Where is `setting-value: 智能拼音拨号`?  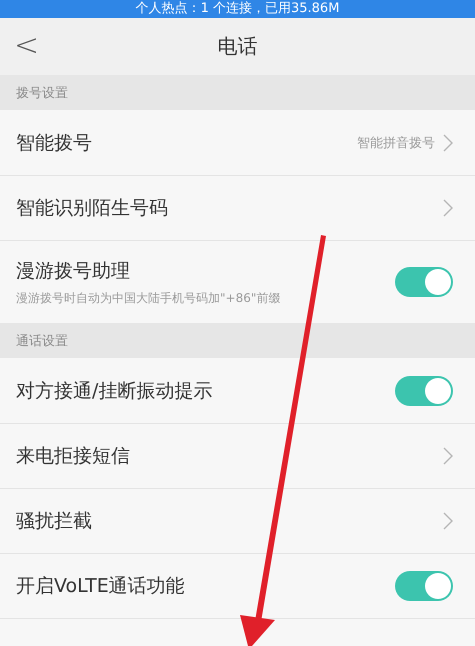 setting-value: 智能拼音拨号 is located at coordinates (396, 143).